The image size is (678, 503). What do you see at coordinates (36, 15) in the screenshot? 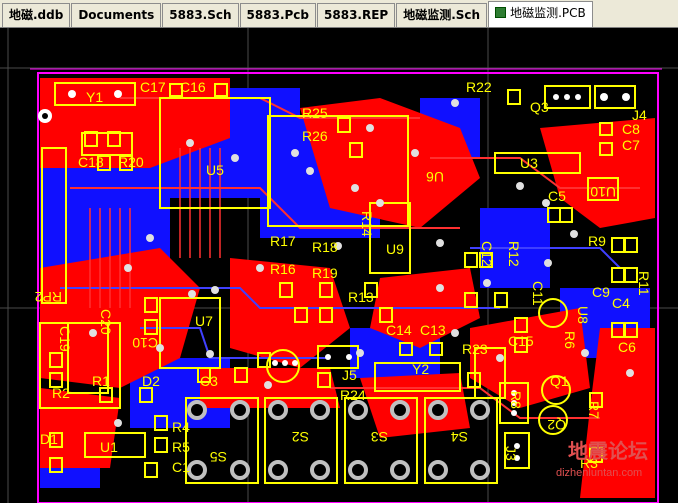
I see `tab-ddb: 地磁.ddb` at bounding box center [36, 15].